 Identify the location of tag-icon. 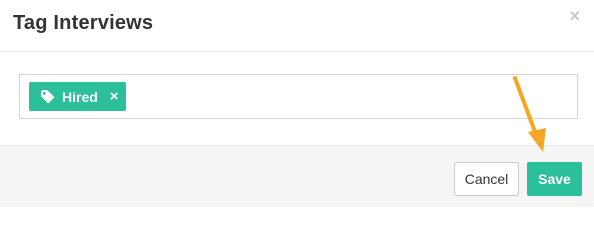
(48, 96).